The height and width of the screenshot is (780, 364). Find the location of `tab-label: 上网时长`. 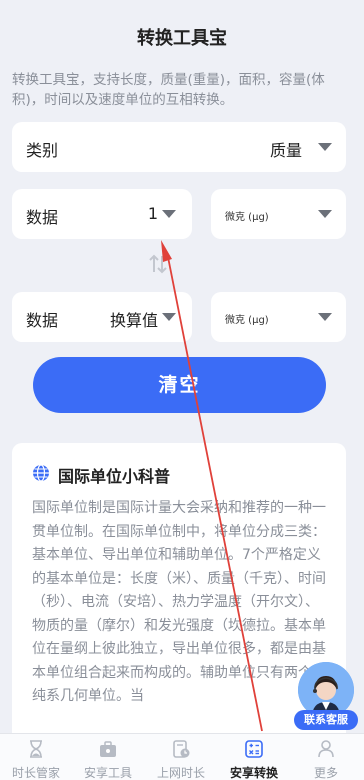

tab-label: 上网时长 is located at coordinates (180, 773).